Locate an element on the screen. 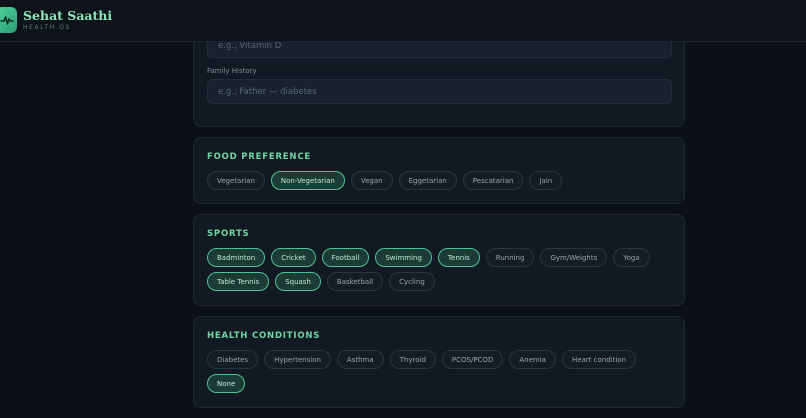 This screenshot has height=418, width=806. health-chip-thyroid: Thyroid is located at coordinates (412, 359).